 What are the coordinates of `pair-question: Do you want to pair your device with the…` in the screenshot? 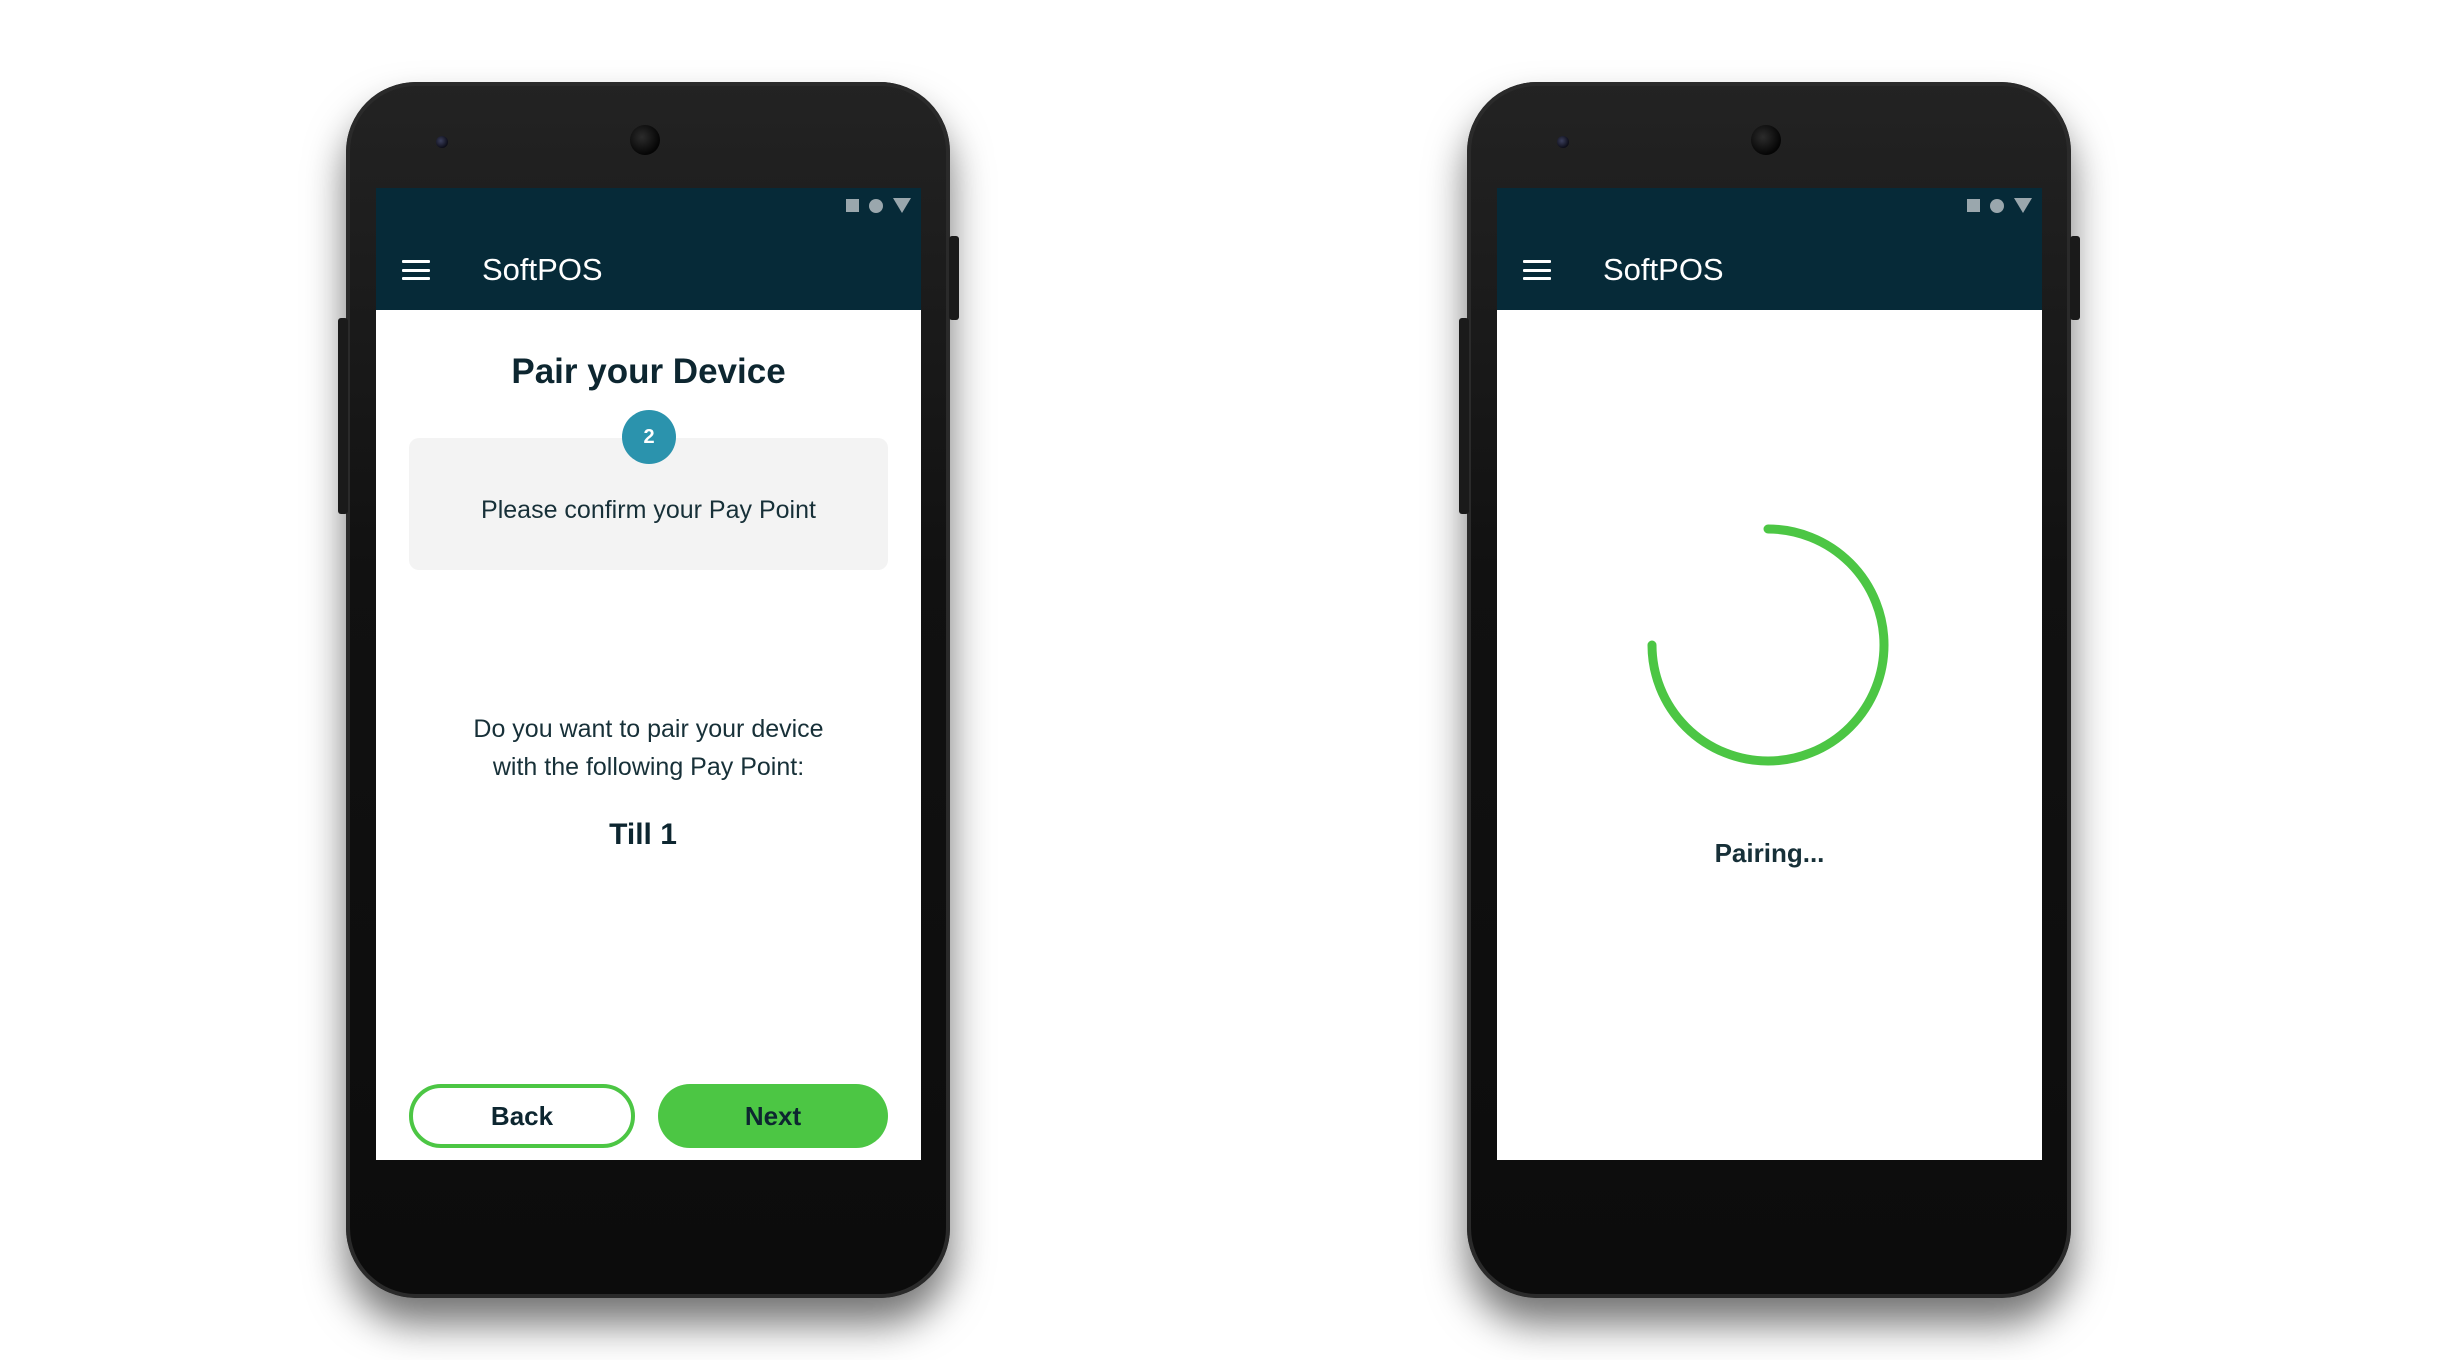 It's located at (648, 748).